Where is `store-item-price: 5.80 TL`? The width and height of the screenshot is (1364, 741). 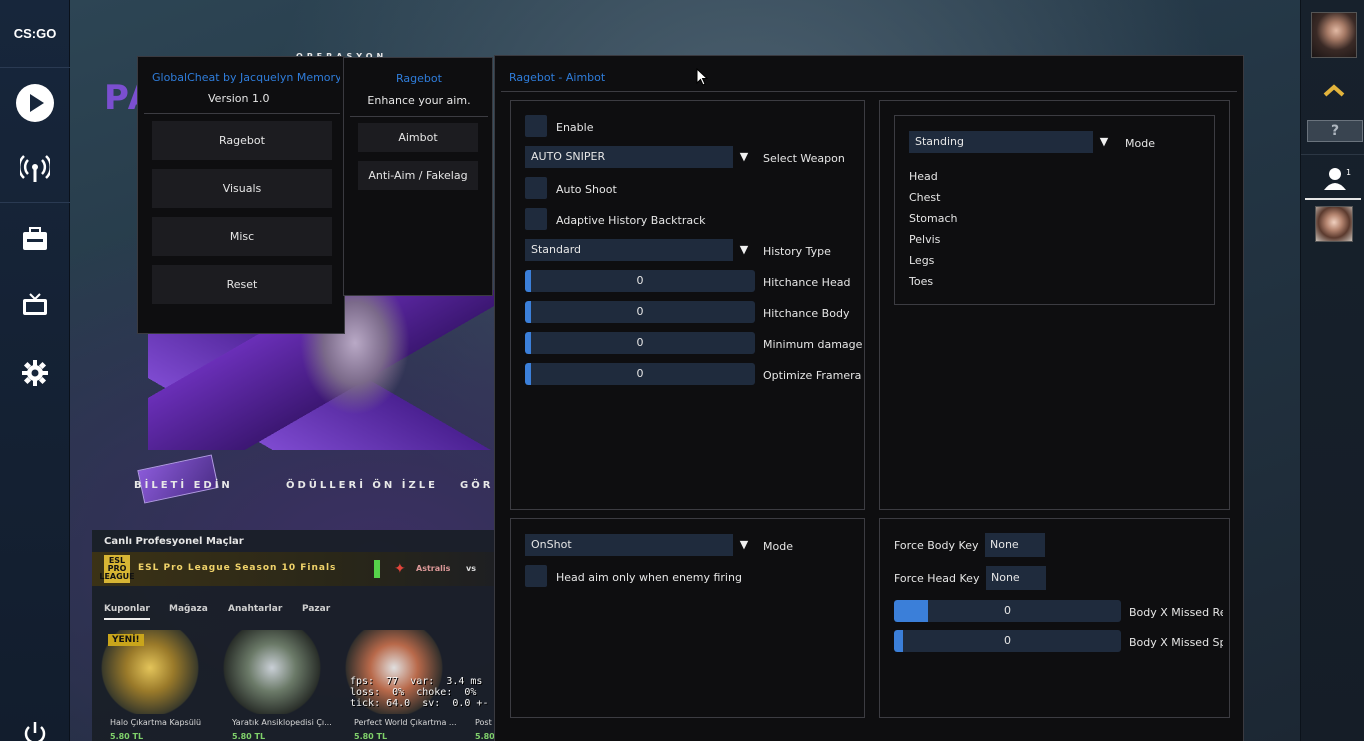
store-item-price: 5.80 TL is located at coordinates (249, 736).